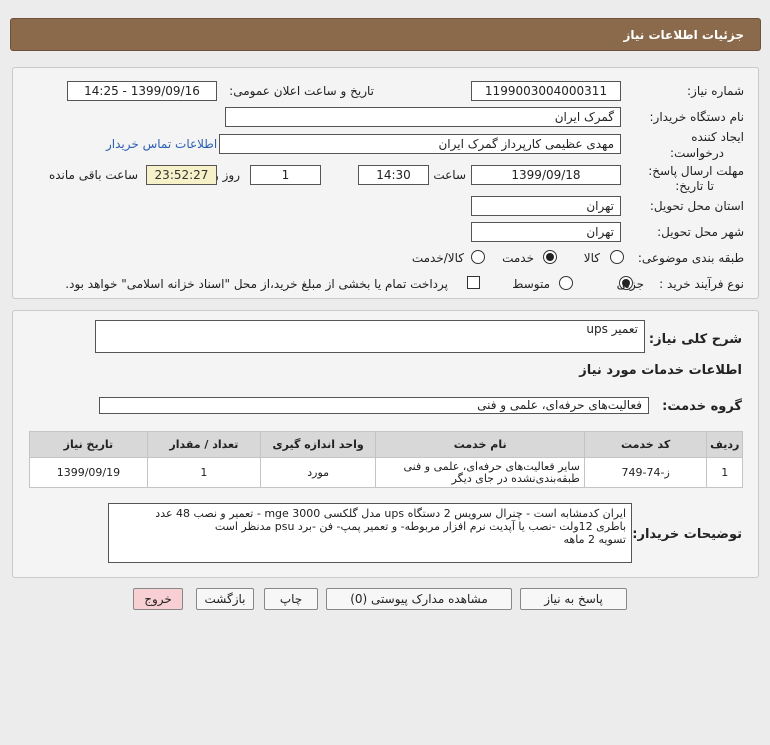 This screenshot has height=745, width=770. What do you see at coordinates (225, 599) in the screenshot?
I see `back-button: بازگشت` at bounding box center [225, 599].